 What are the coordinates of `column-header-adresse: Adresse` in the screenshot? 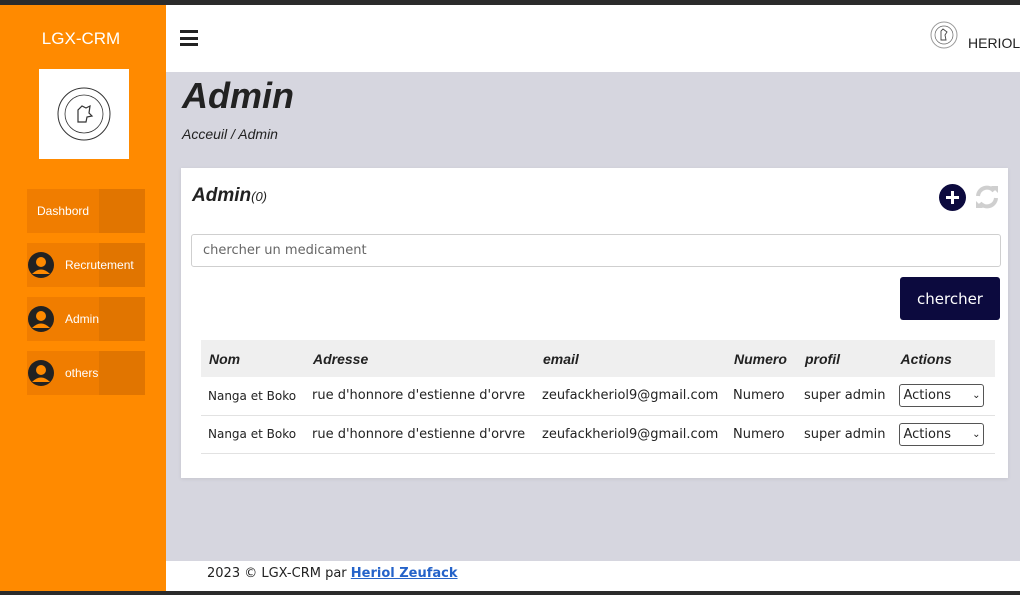 It's located at (420, 358).